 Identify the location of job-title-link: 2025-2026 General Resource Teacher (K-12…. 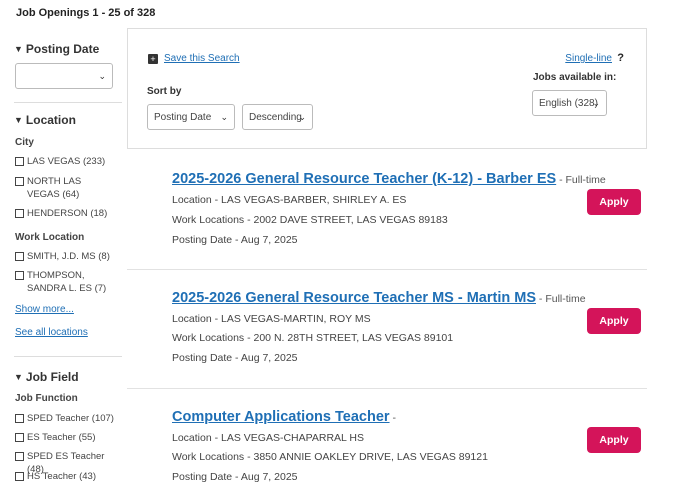
(364, 179).